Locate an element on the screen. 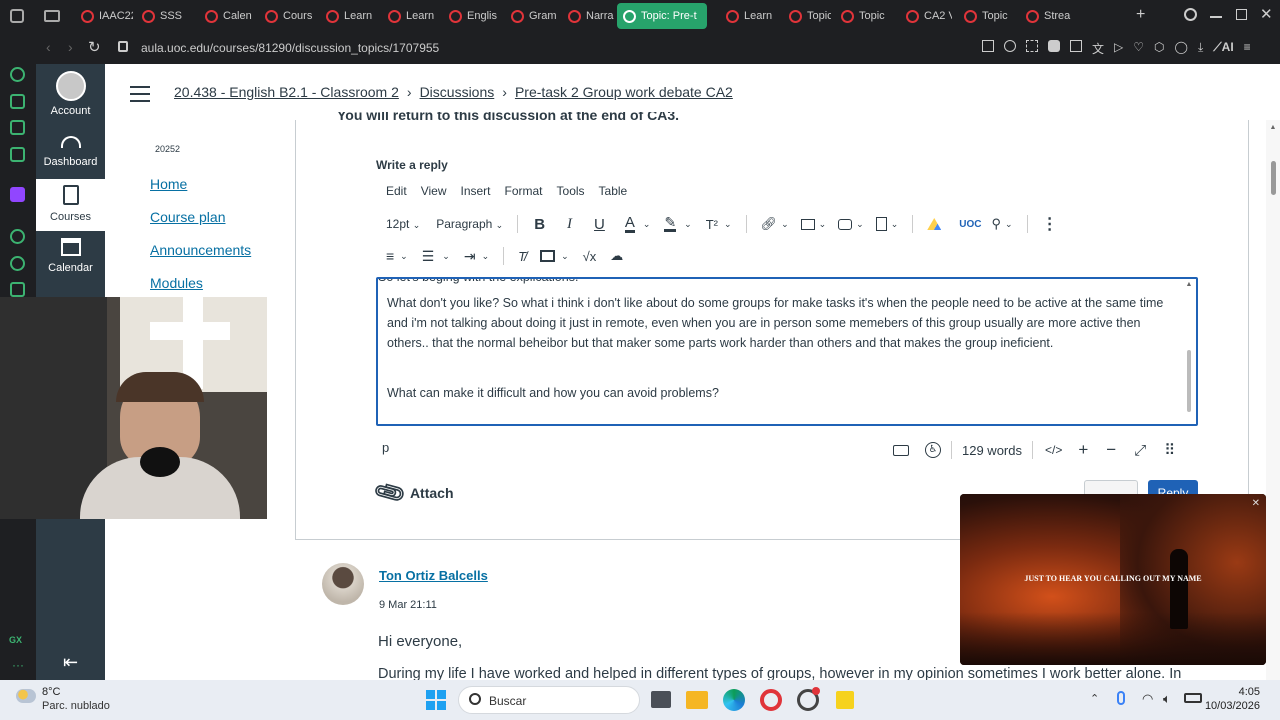 This screenshot has width=1280, height=720. chevron-up-icon: ⌃ is located at coordinates (1094, 698).